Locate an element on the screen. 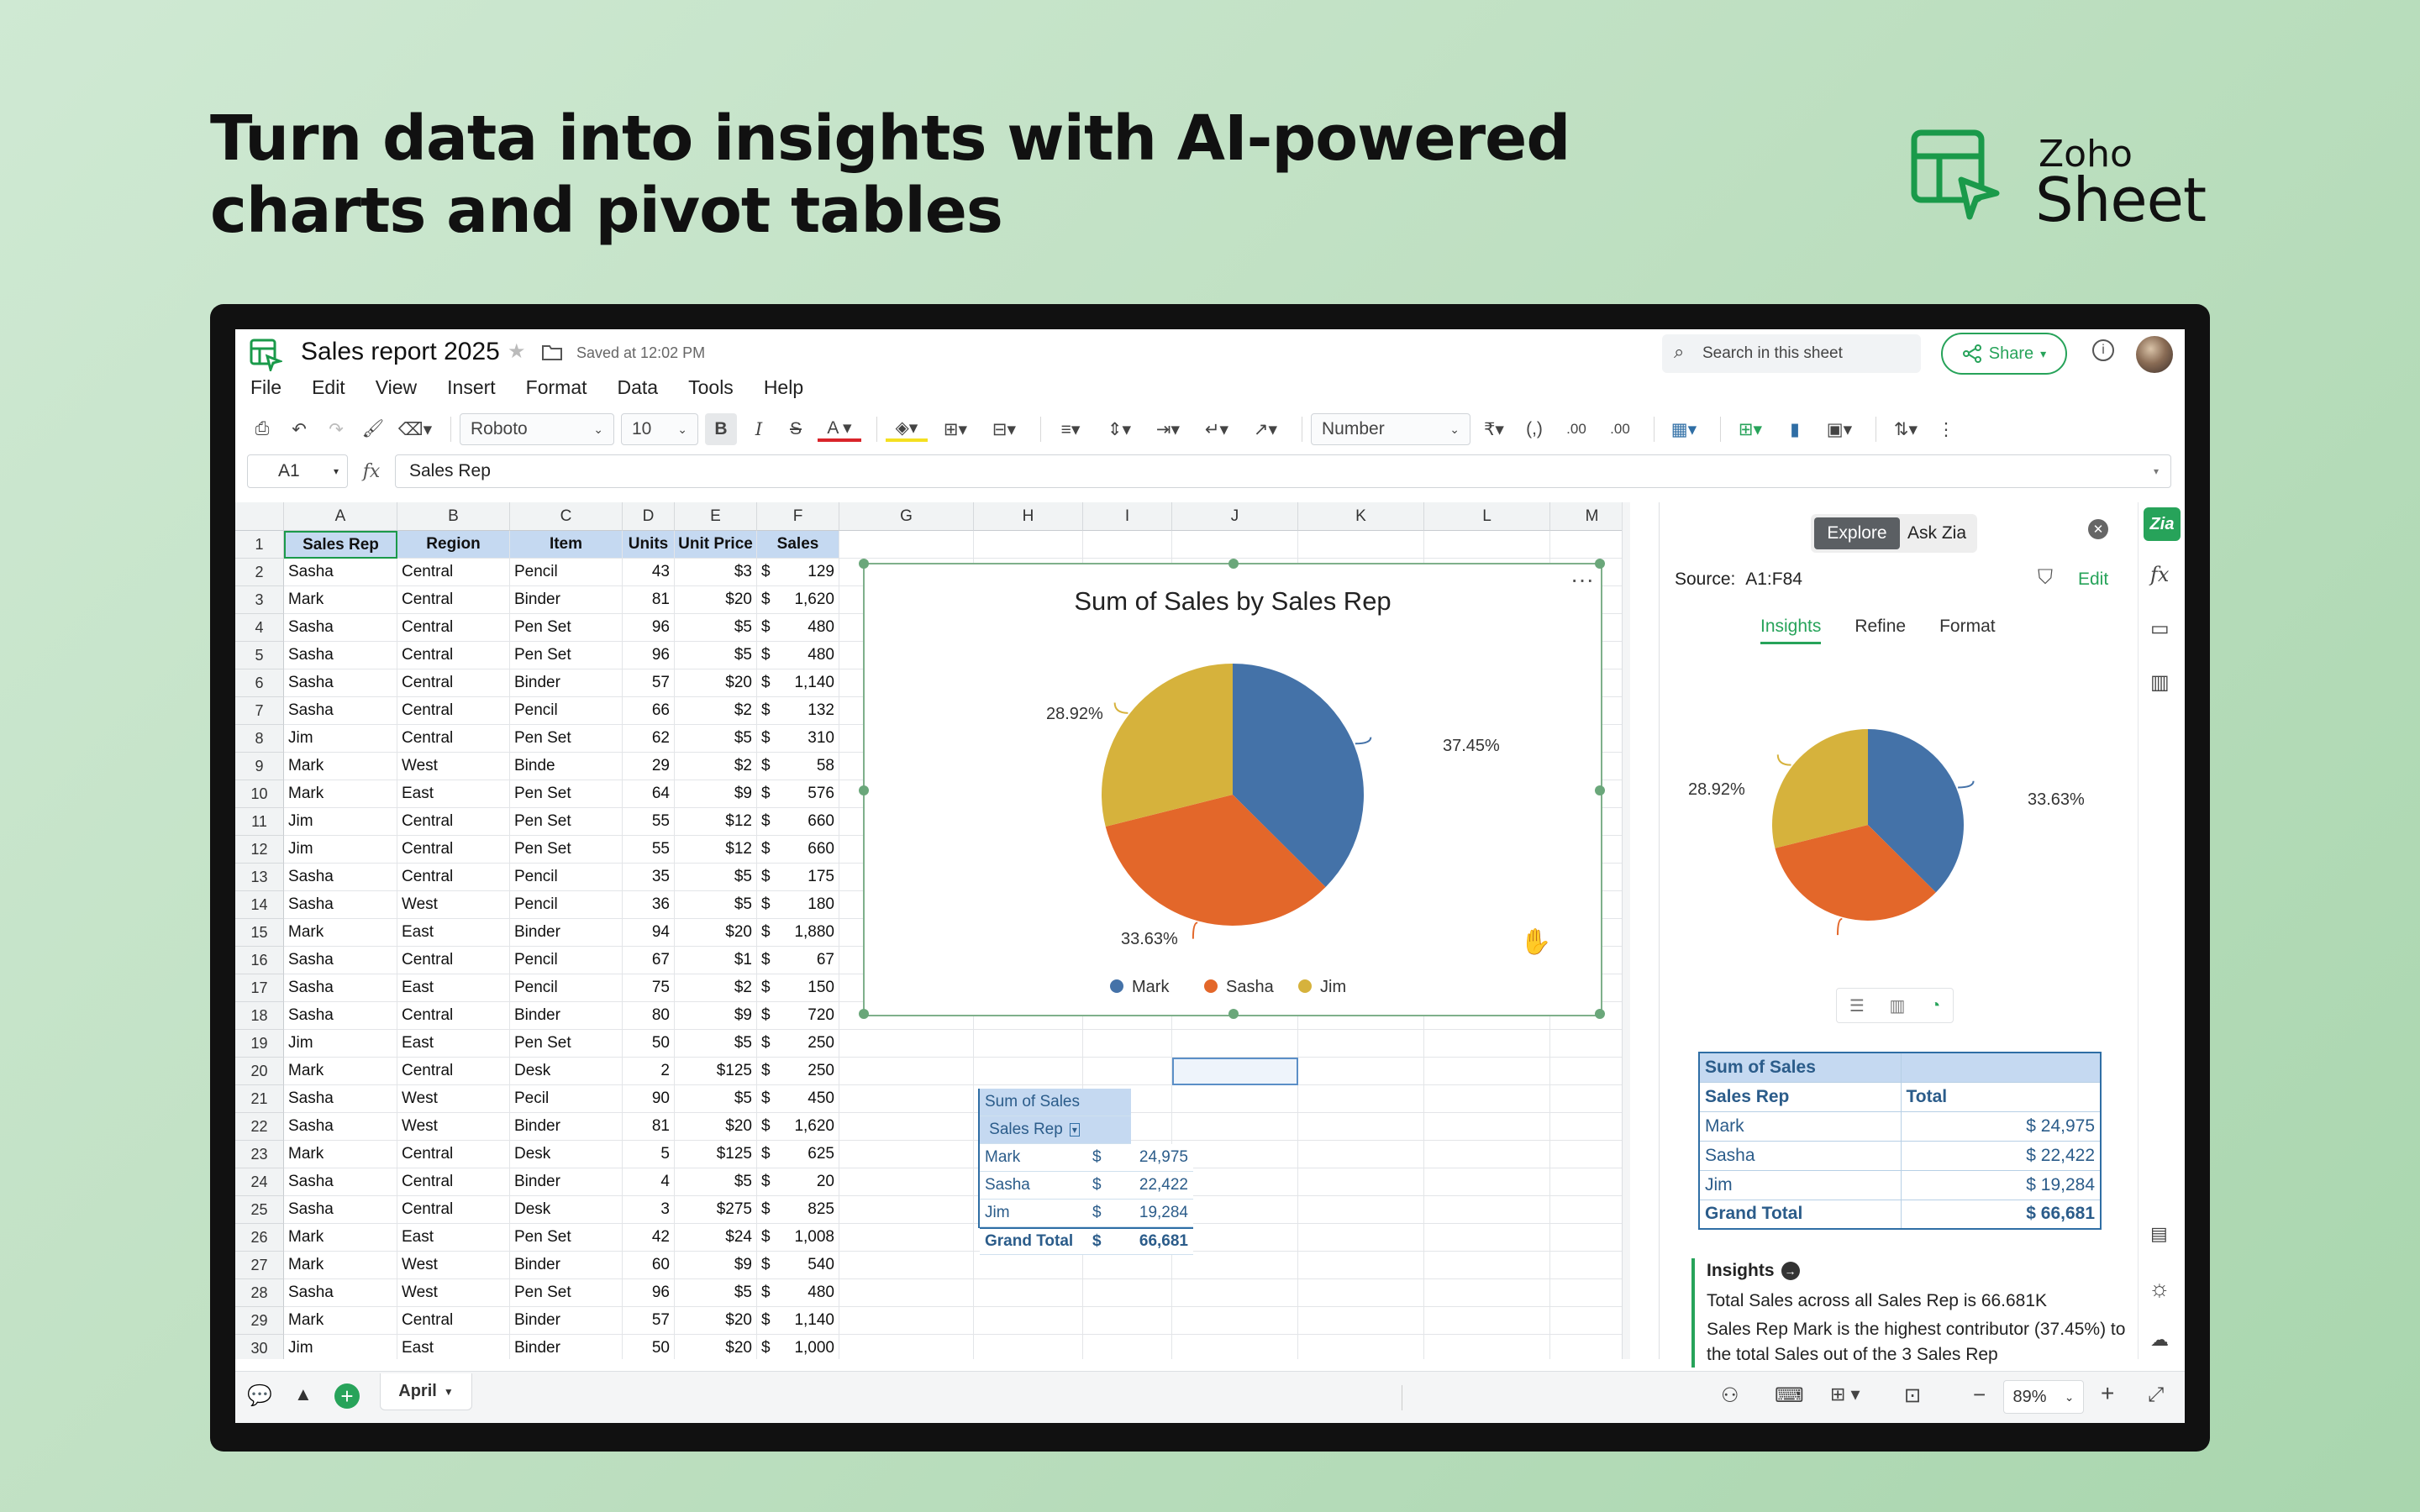  column-header-f: F is located at coordinates (798, 516).